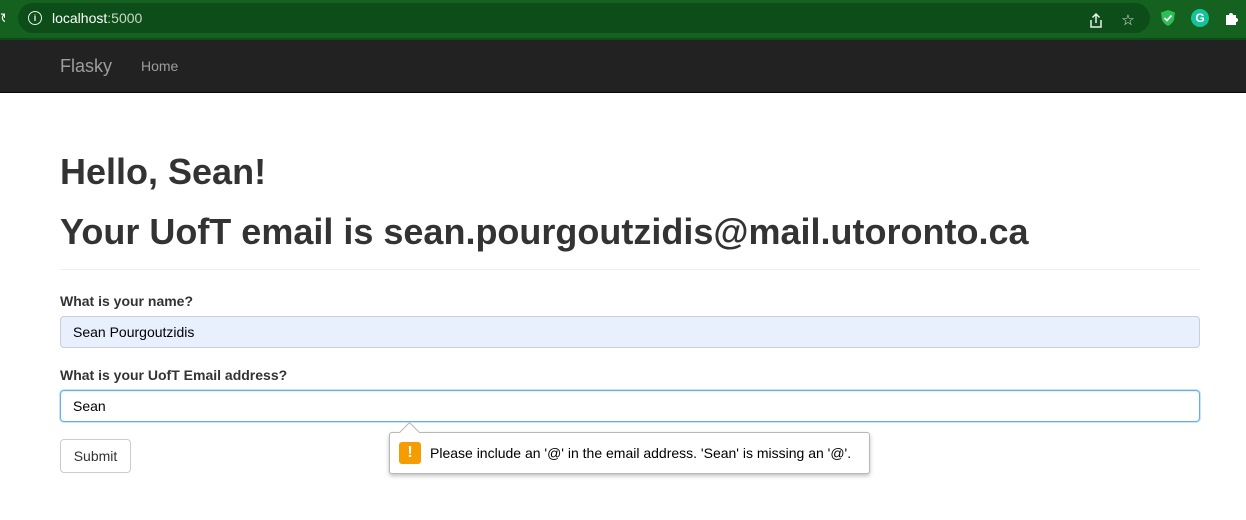 The image size is (1246, 520). I want to click on address-bar: i localhost:5000 ☆, so click(584, 18).